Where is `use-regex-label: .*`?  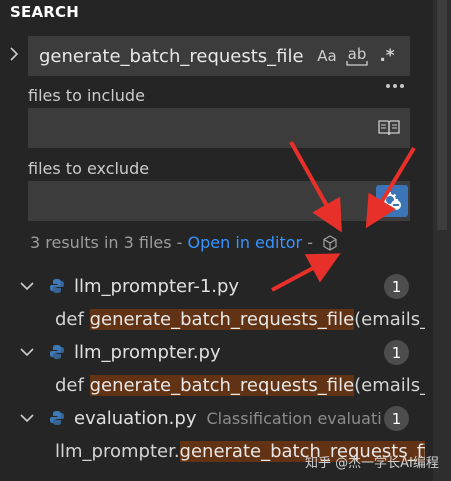 use-regex-label: .* is located at coordinates (387, 56).